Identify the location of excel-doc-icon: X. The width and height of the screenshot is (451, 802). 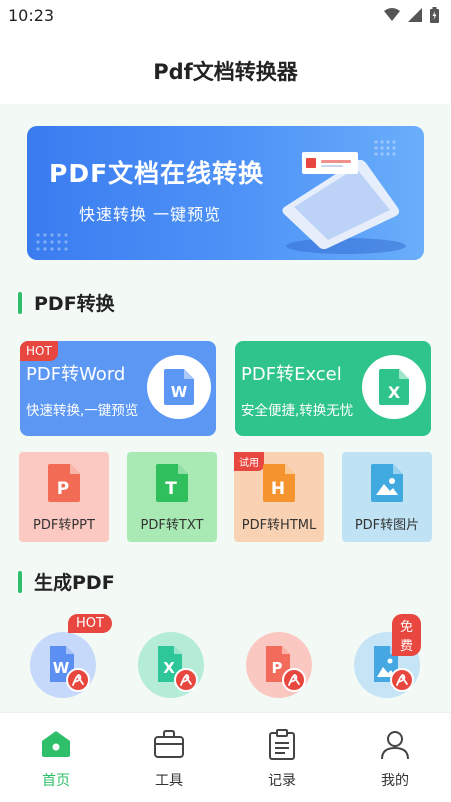
(394, 387).